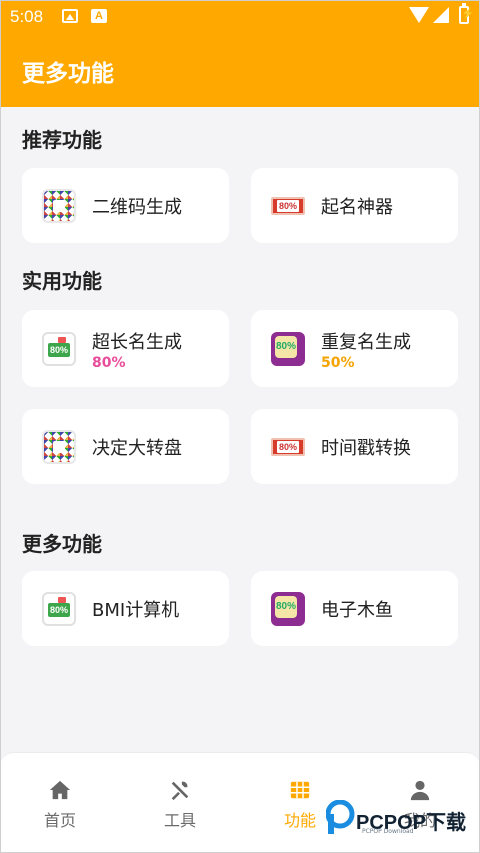 The height and width of the screenshot is (853, 480). What do you see at coordinates (137, 207) in the screenshot?
I see `feature-label: 二维码生成` at bounding box center [137, 207].